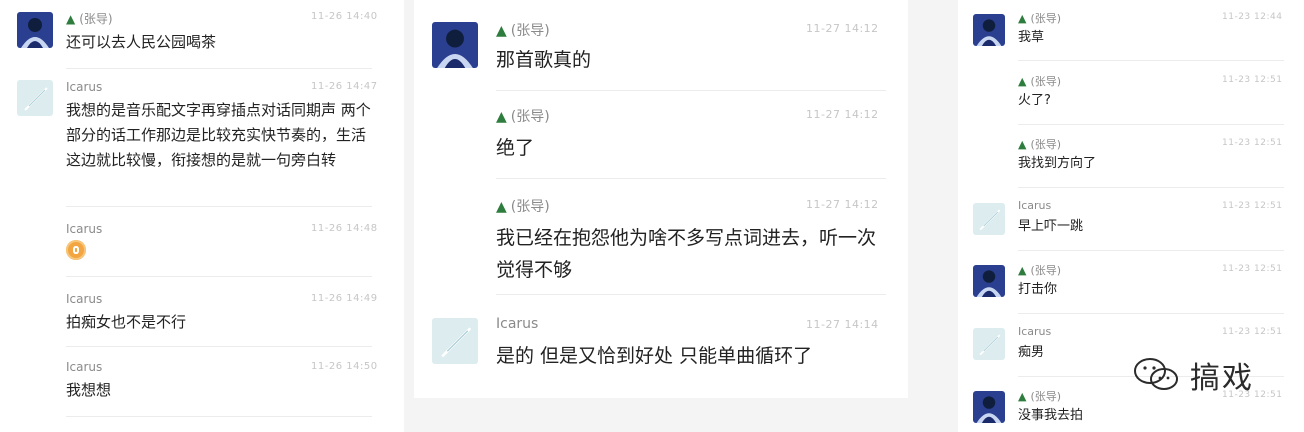 The width and height of the screenshot is (1304, 432). What do you see at coordinates (126, 322) in the screenshot?
I see `message-text: 拍痴女也不是不行` at bounding box center [126, 322].